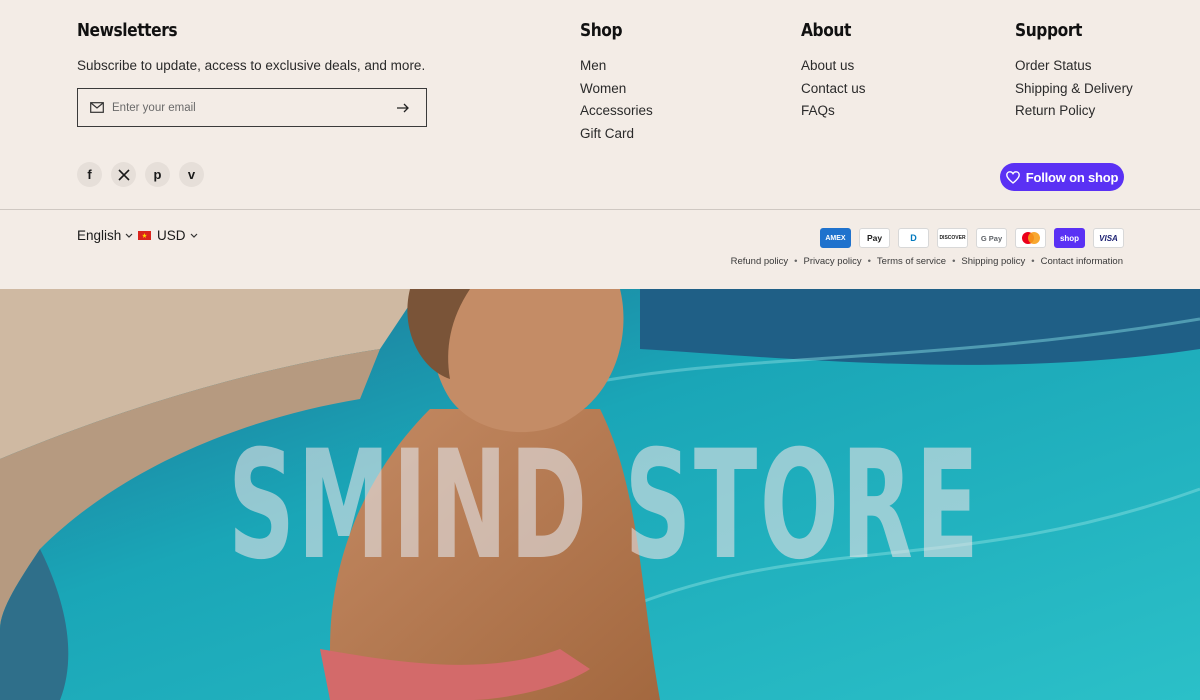 Image resolution: width=1200 pixels, height=700 pixels. Describe the element at coordinates (123, 174) in the screenshot. I see `x-icon` at that location.